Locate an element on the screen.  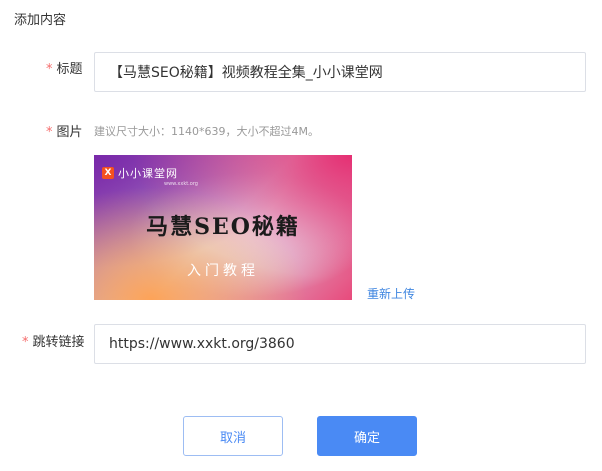
thumbnail-title: 马慧SEO秘籍 is located at coordinates (223, 227).